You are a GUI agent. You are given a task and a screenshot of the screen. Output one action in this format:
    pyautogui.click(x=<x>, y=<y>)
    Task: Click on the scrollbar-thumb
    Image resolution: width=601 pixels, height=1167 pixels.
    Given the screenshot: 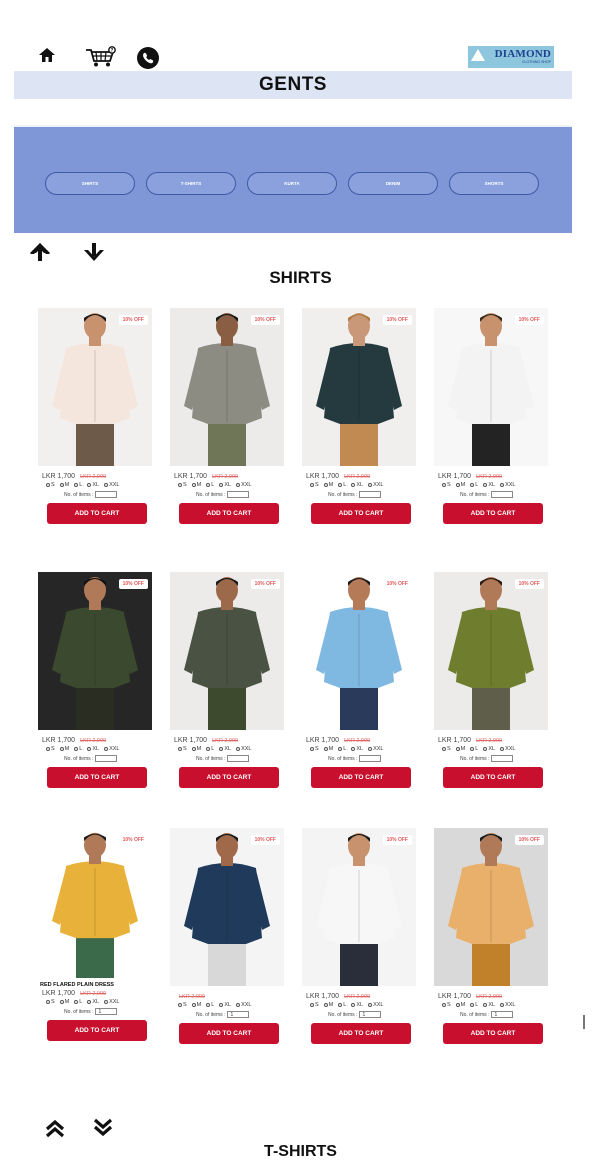 What is the action you would take?
    pyautogui.click(x=584, y=1022)
    